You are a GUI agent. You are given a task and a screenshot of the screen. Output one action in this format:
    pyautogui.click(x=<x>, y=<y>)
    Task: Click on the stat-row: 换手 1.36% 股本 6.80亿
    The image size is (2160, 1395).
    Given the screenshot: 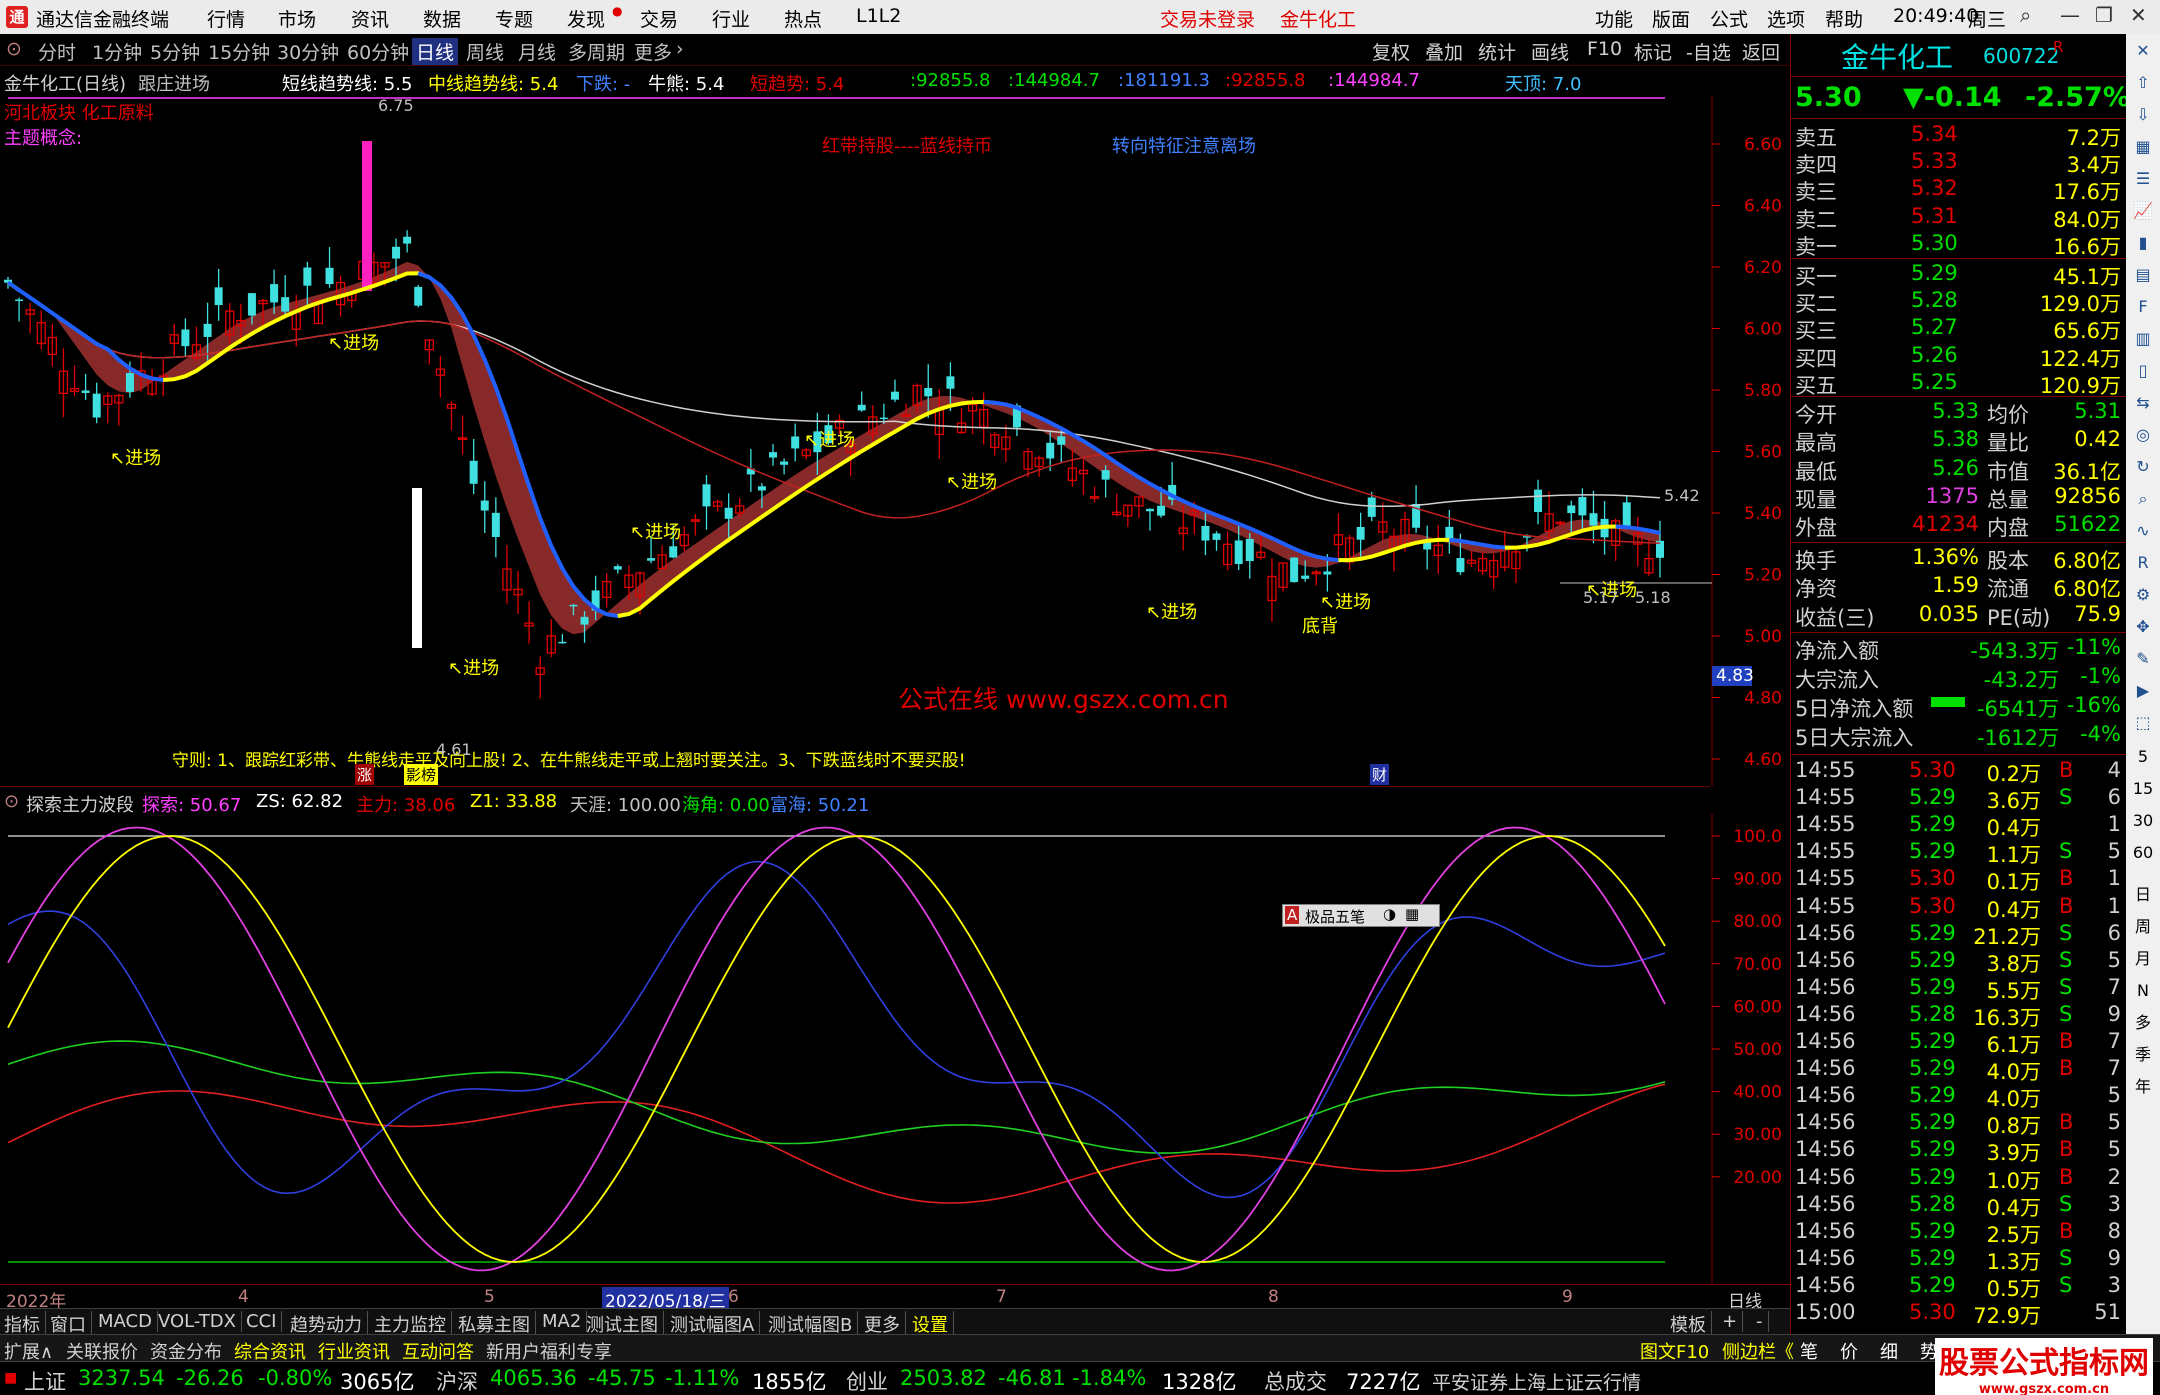 What is the action you would take?
    pyautogui.click(x=1959, y=559)
    